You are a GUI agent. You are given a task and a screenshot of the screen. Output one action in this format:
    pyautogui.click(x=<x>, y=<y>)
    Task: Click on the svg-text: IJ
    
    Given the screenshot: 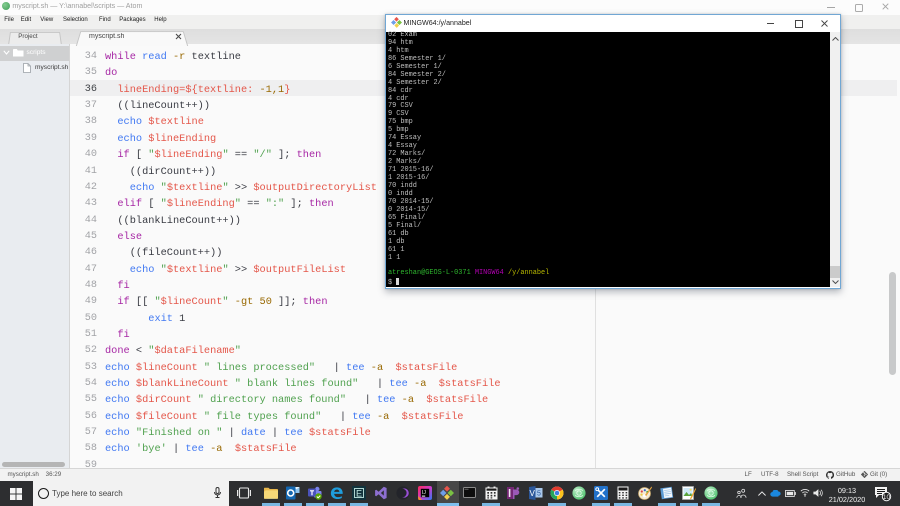 What is the action you would take?
    pyautogui.click(x=424, y=493)
    